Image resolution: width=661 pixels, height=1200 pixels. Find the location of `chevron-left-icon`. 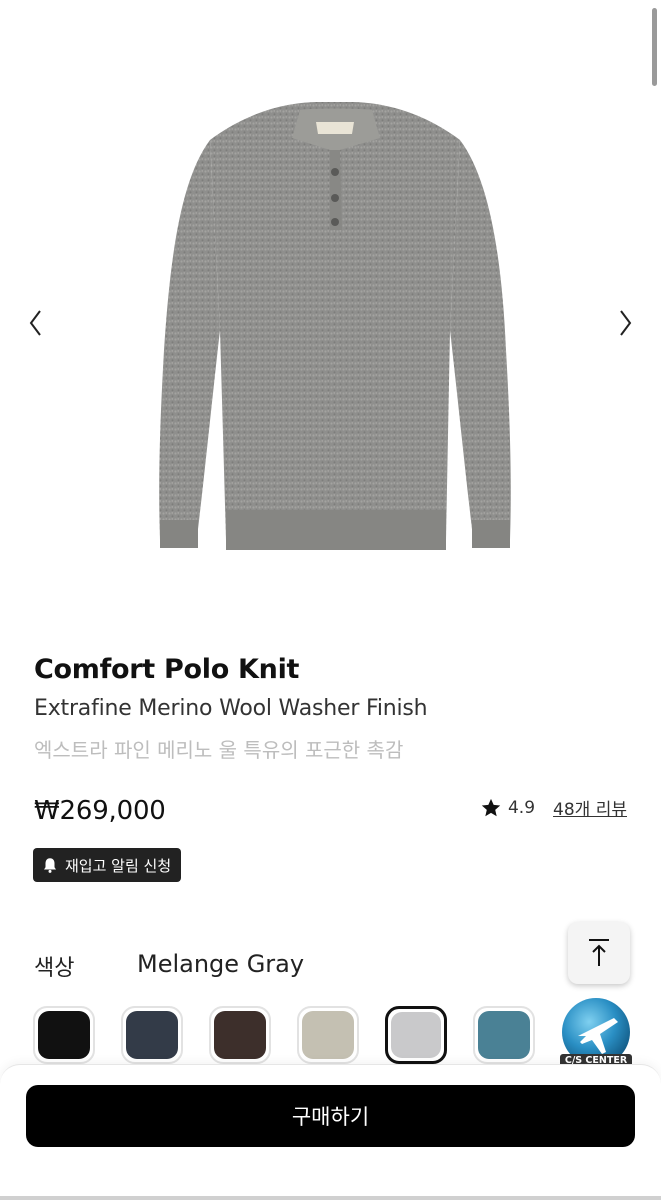

chevron-left-icon is located at coordinates (35, 323).